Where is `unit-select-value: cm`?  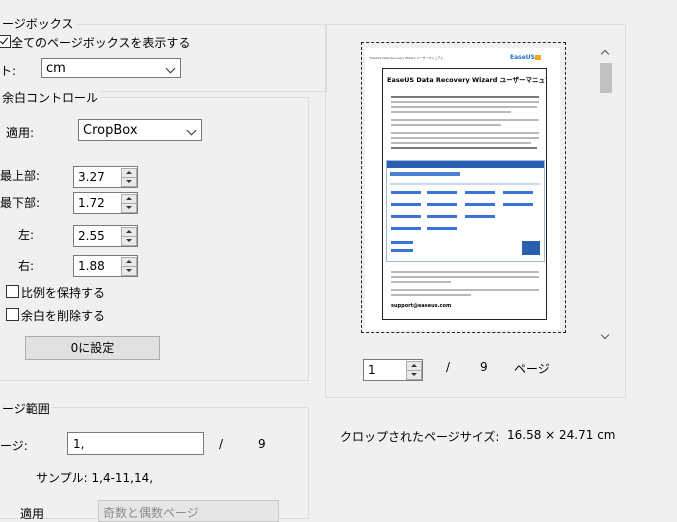 unit-select-value: cm is located at coordinates (56, 68).